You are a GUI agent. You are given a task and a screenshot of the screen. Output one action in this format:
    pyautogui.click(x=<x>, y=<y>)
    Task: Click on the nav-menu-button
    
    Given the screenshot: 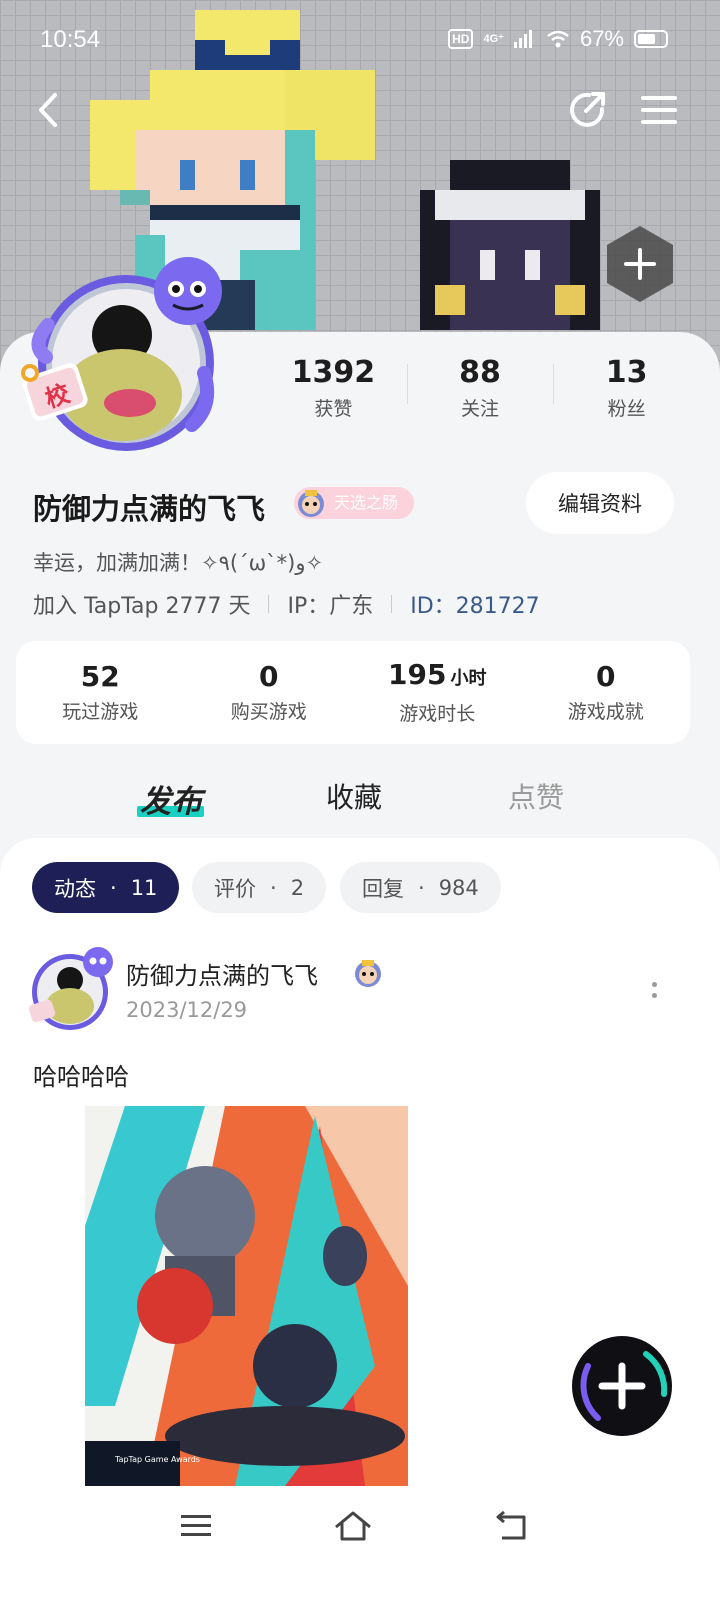 What is the action you would take?
    pyautogui.click(x=196, y=1526)
    